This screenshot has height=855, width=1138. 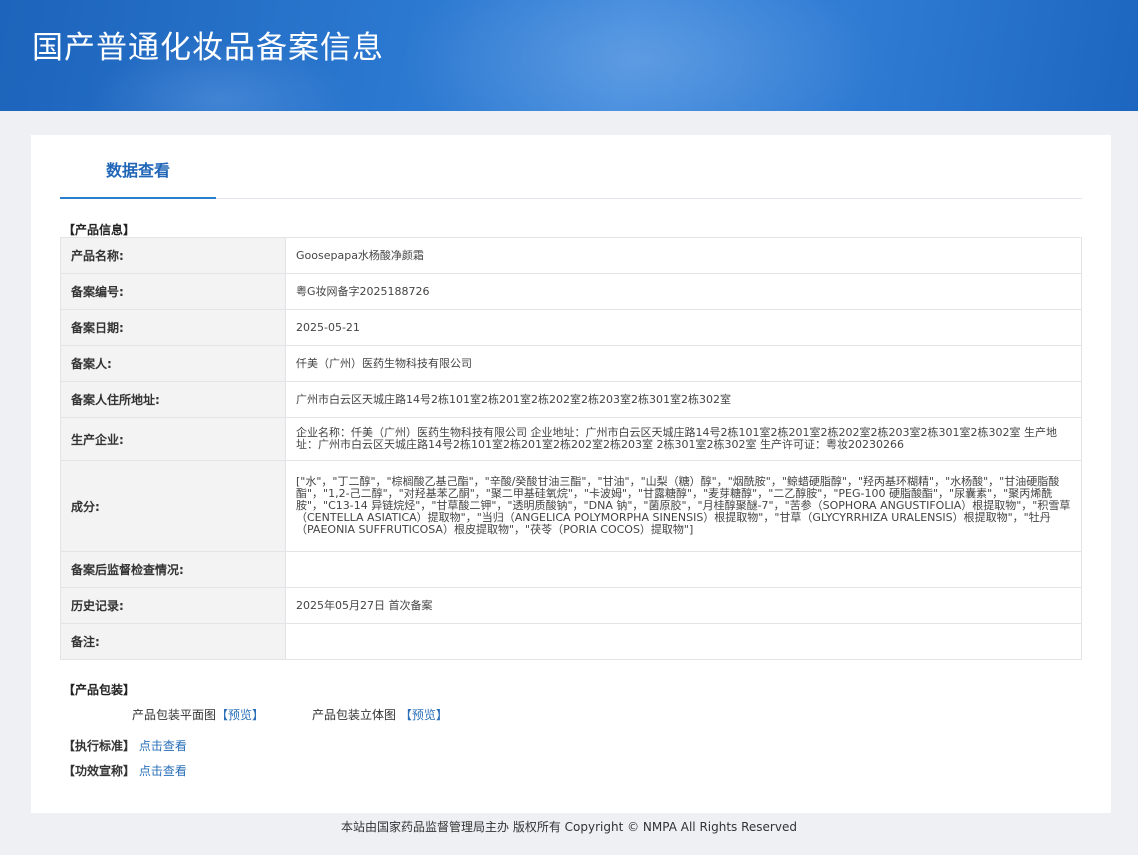 What do you see at coordinates (163, 771) in the screenshot?
I see `efficacy-view-link: 点击查看` at bounding box center [163, 771].